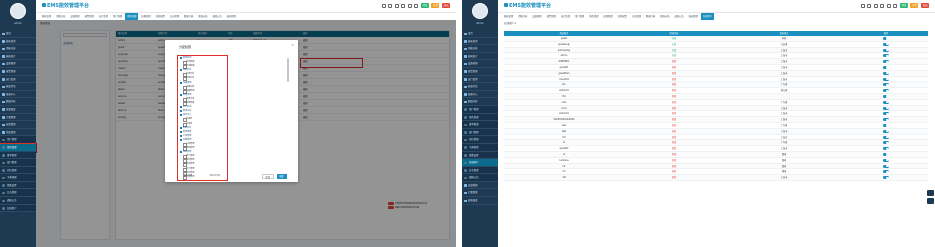 The image size is (935, 247). I want to click on sidebar-item: 首页, so click(18, 34).